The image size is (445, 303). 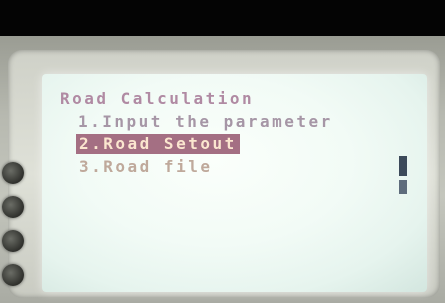 I want to click on top-black-band, so click(x=222, y=18).